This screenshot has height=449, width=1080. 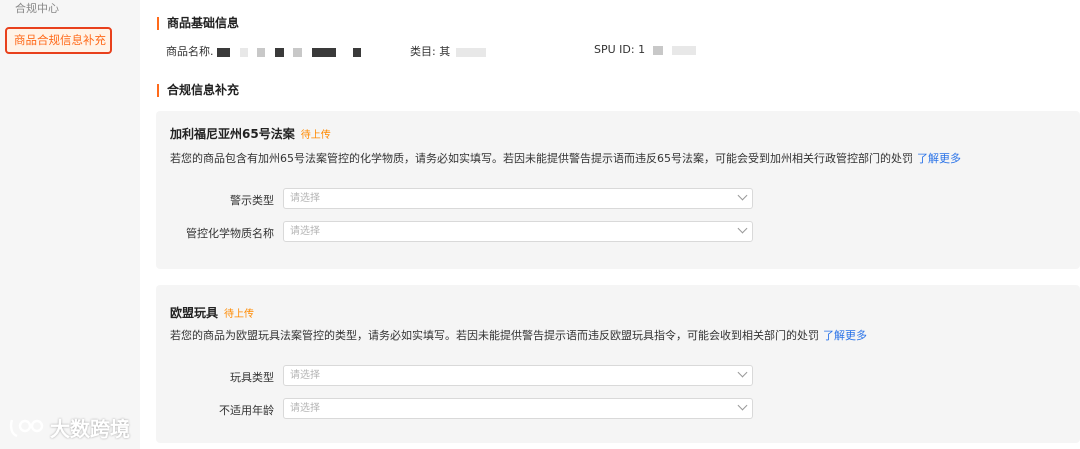 What do you see at coordinates (266, 51) in the screenshot?
I see `product-name-row: 商品名称.` at bounding box center [266, 51].